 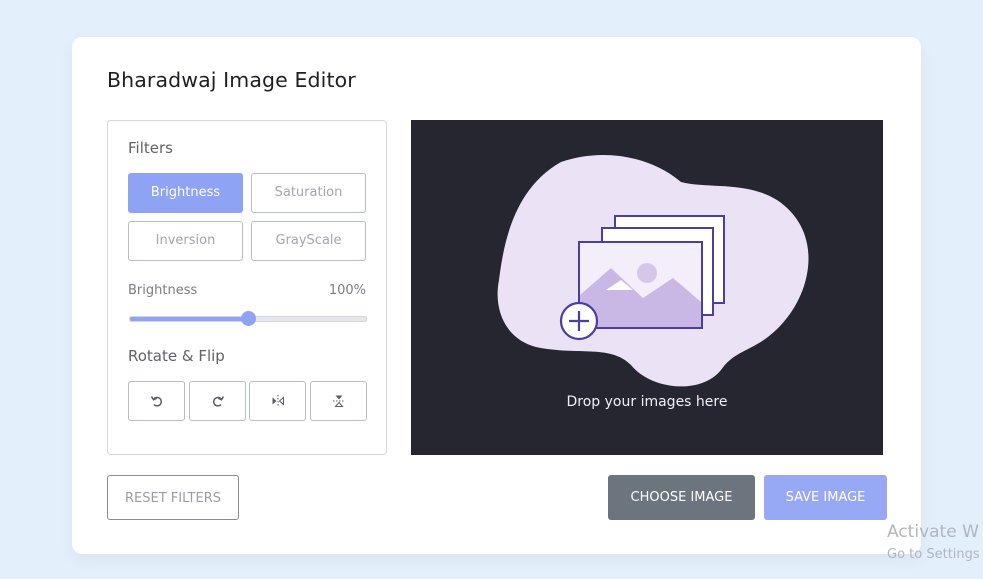 I want to click on flip-horizontal-button, so click(x=277, y=401).